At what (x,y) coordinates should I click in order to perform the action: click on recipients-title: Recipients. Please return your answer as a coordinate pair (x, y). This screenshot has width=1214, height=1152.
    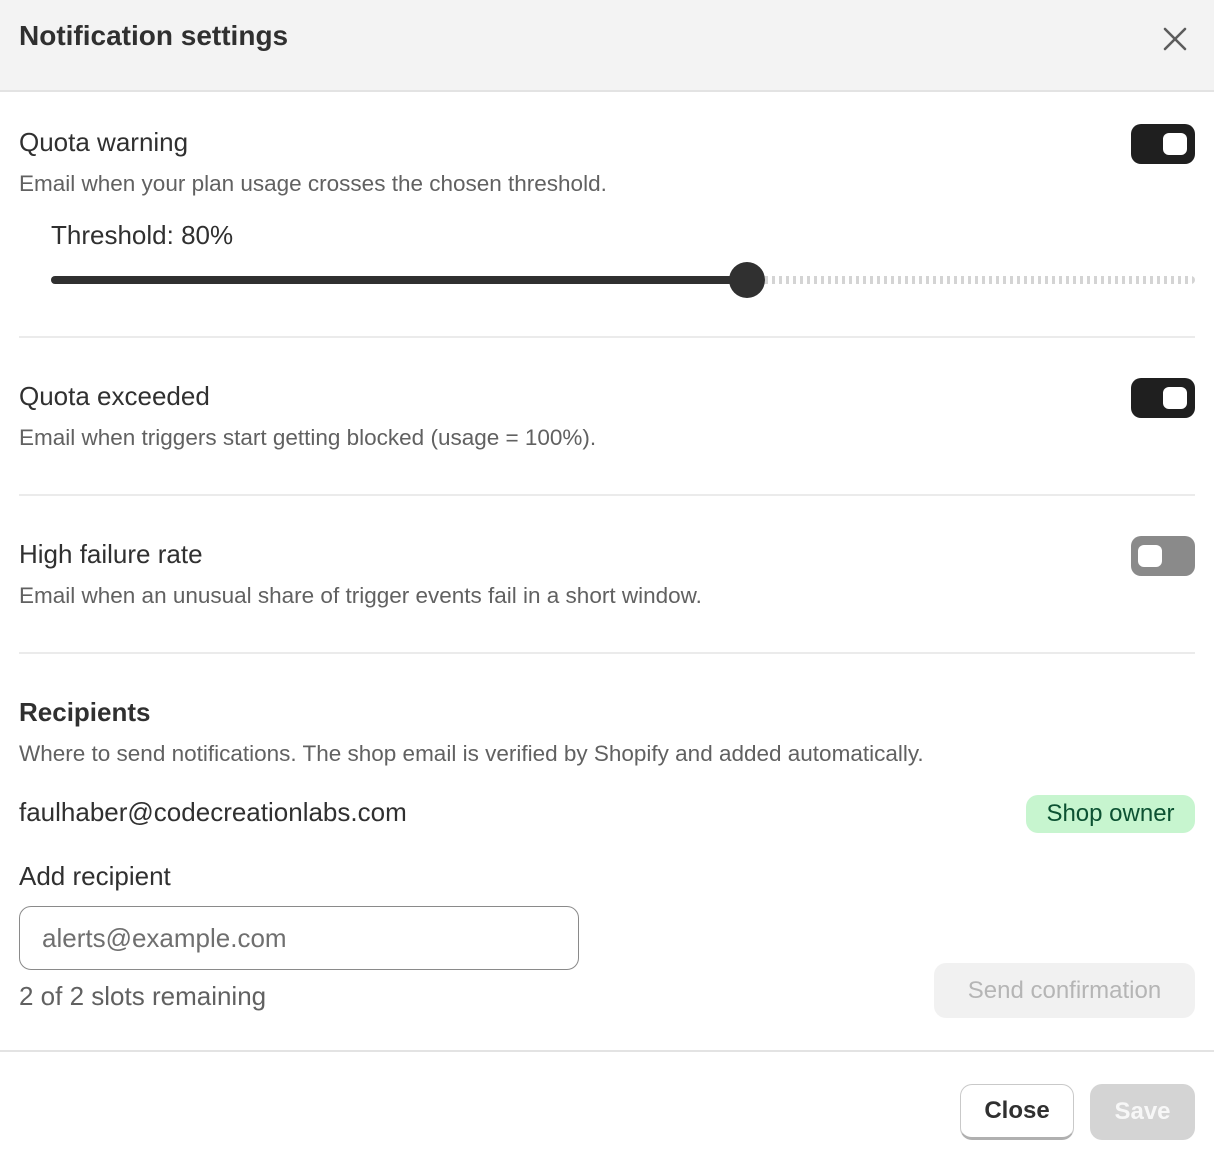
    Looking at the image, I should click on (85, 712).